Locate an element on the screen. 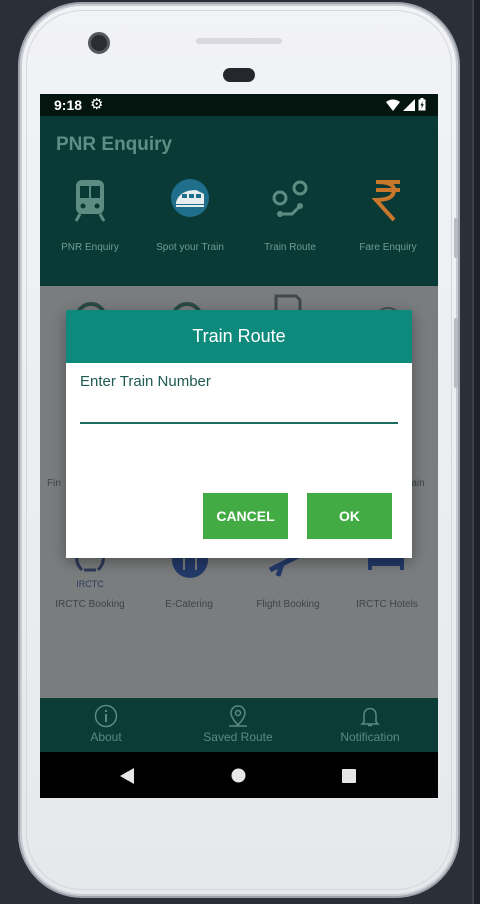 The width and height of the screenshot is (480, 904). train-number-input is located at coordinates (239, 414).